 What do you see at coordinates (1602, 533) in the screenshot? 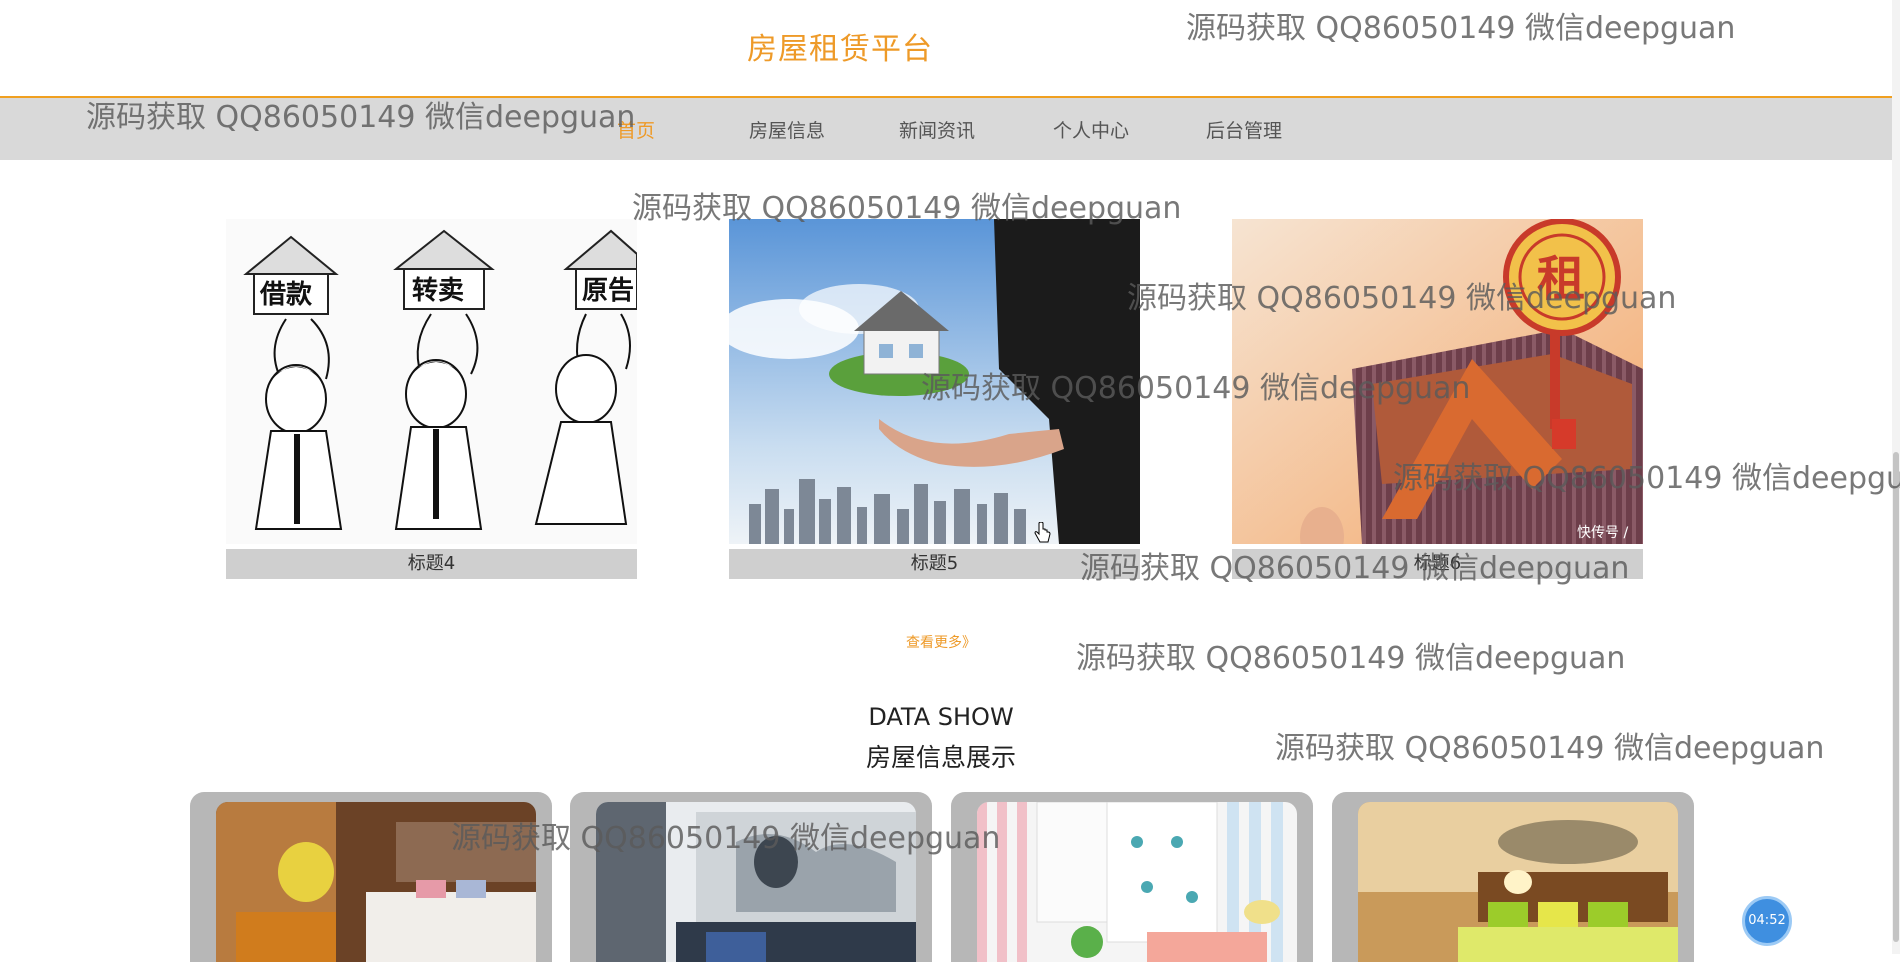
I see `image-badge: 快传号 /` at bounding box center [1602, 533].